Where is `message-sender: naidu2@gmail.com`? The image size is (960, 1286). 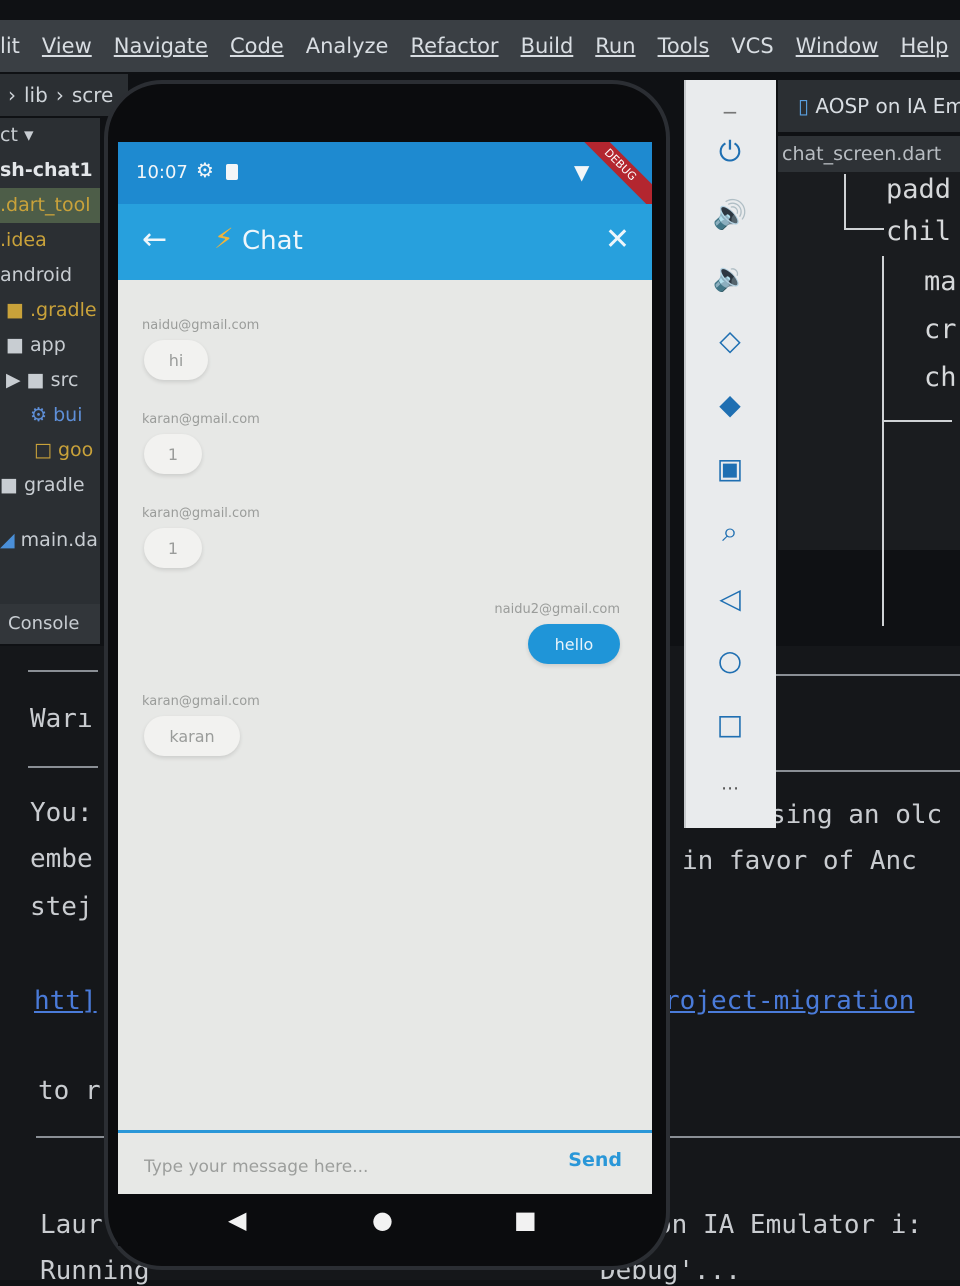 message-sender: naidu2@gmail.com is located at coordinates (557, 609).